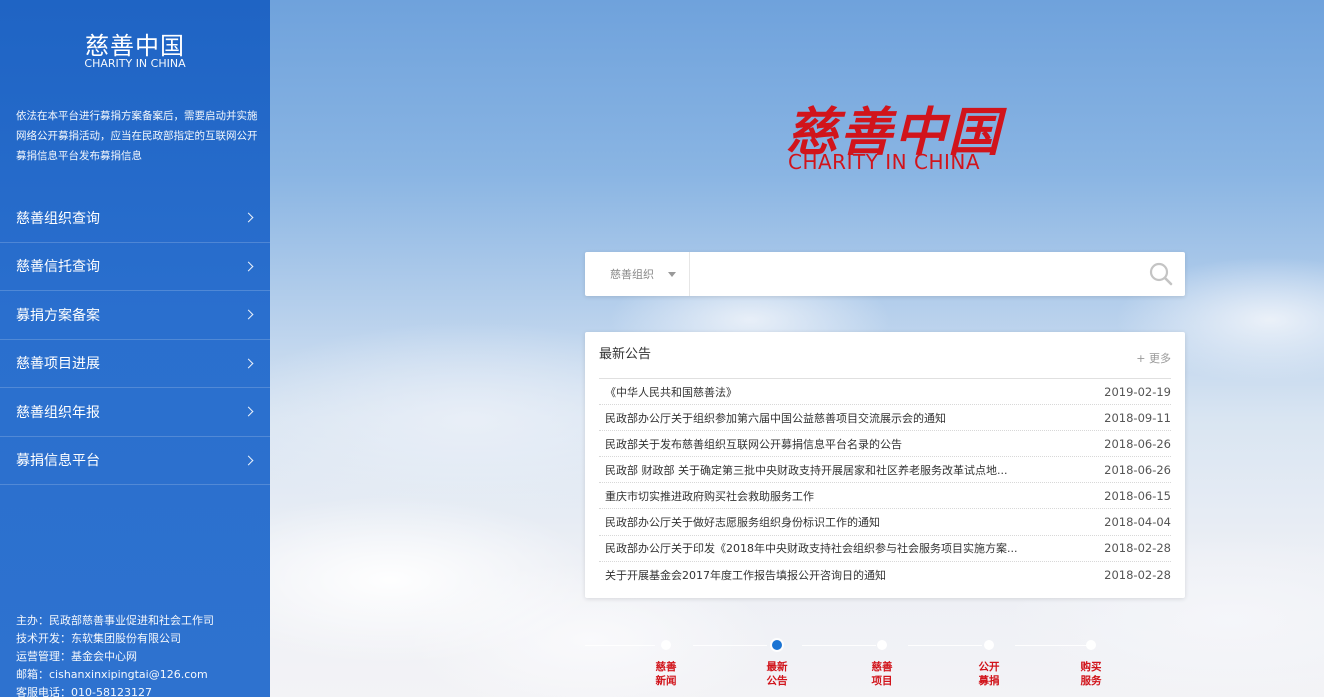 The height and width of the screenshot is (697, 1324). Describe the element at coordinates (882, 681) in the screenshot. I see `timeline-label-line: 项目` at that location.